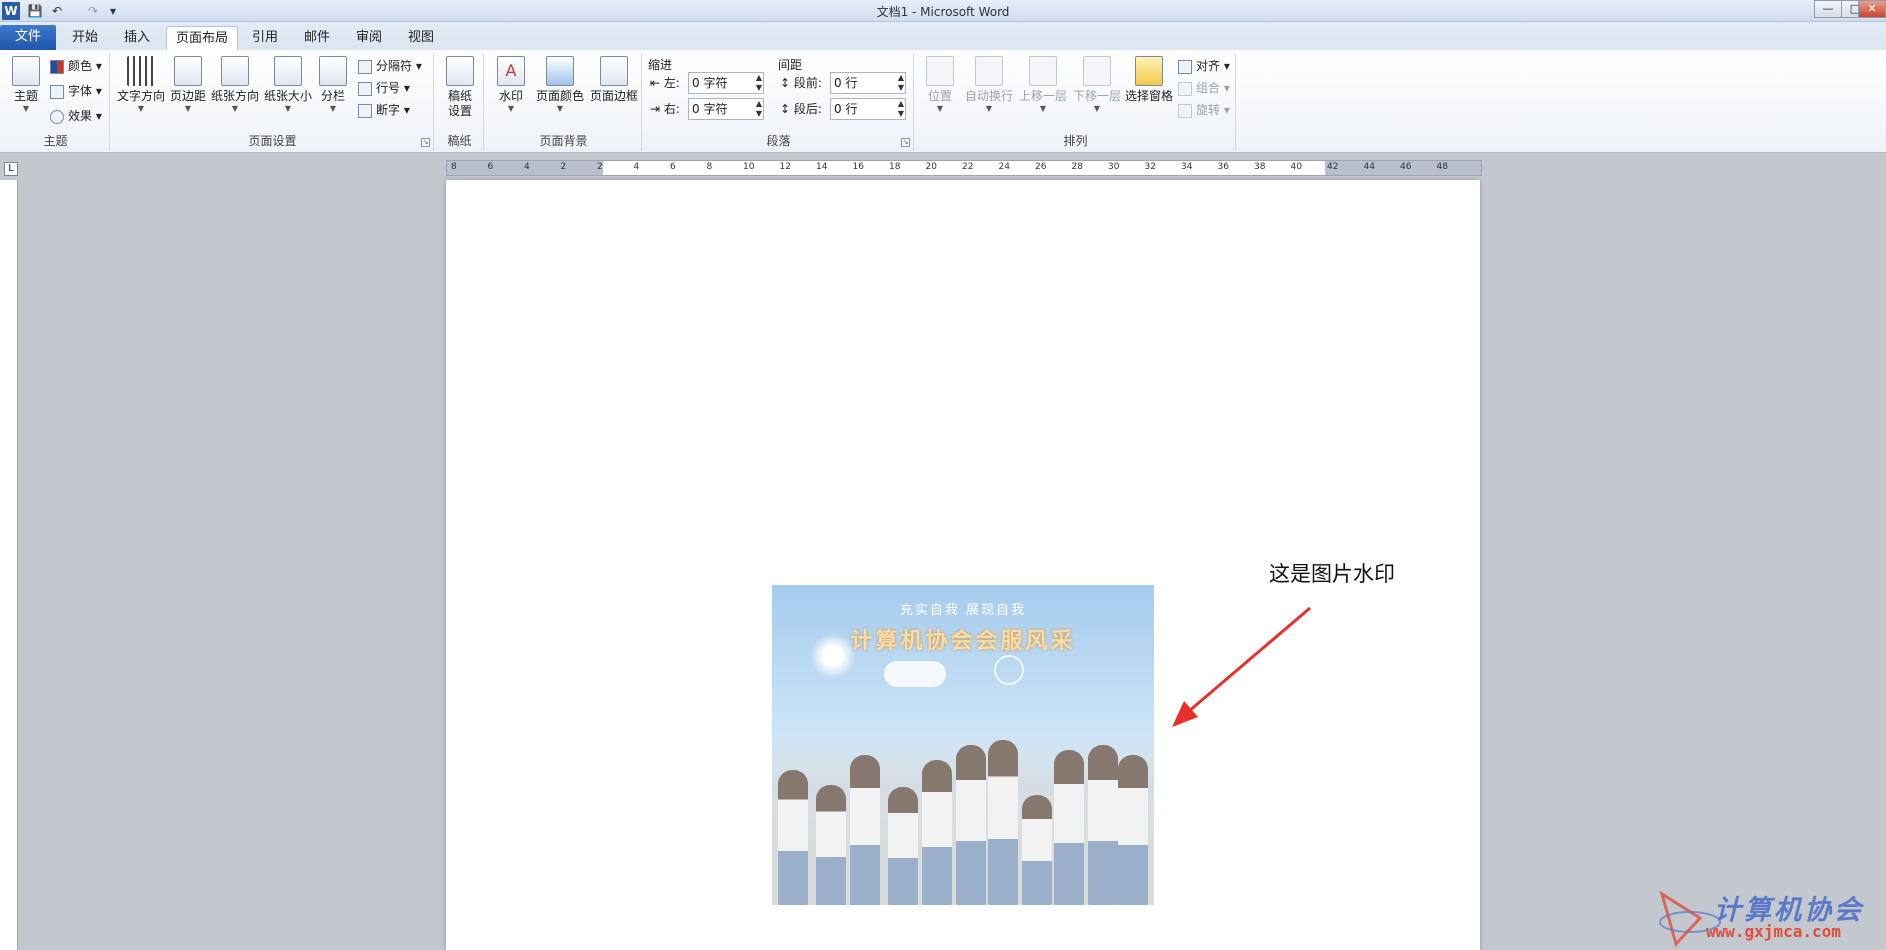  Describe the element at coordinates (365, 110) in the screenshot. I see `hyphenation-icon` at that location.